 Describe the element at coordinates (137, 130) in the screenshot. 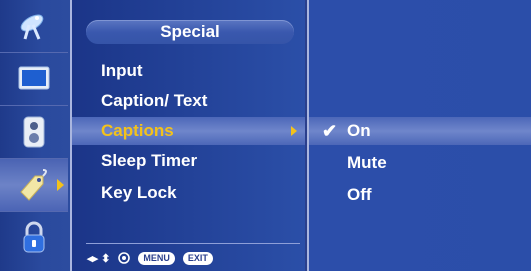

I see `menu-item-label: Captions` at that location.